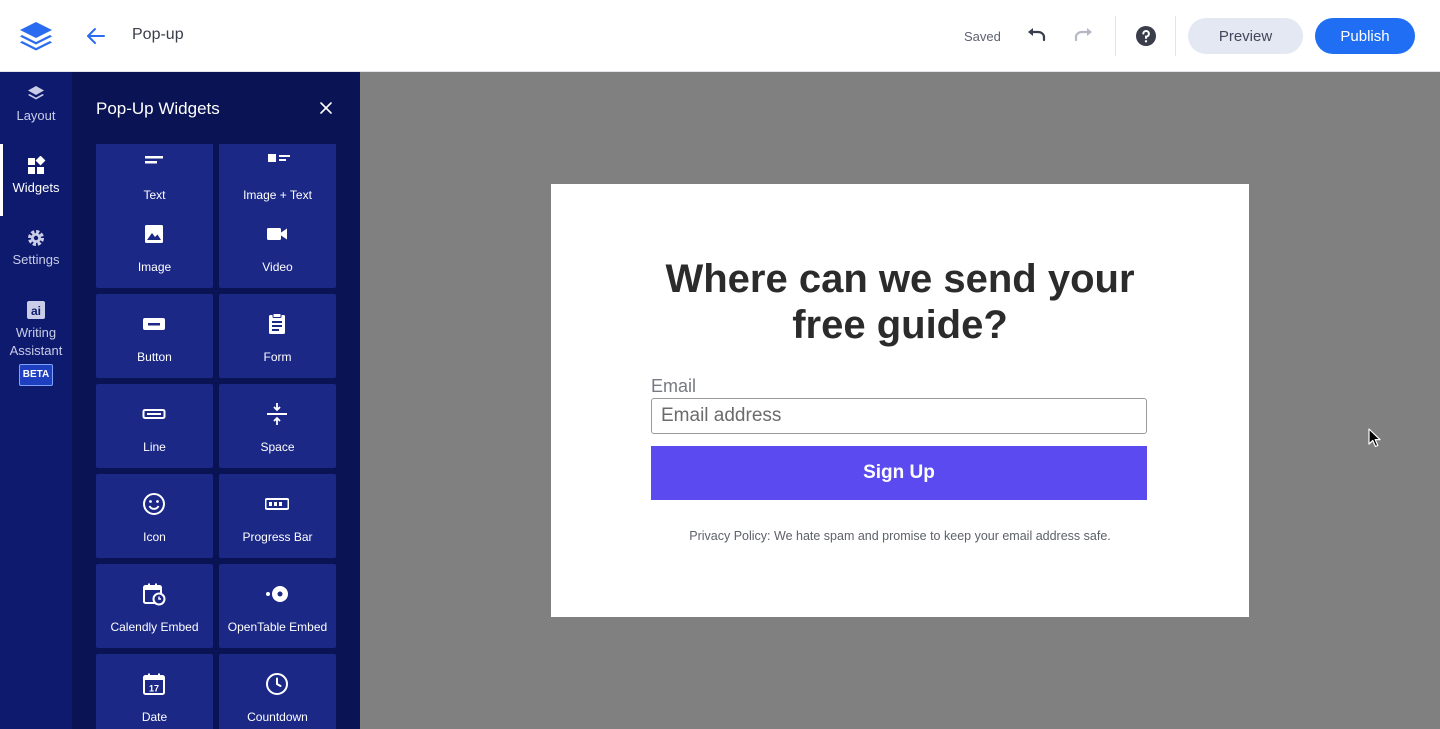 The height and width of the screenshot is (729, 1440). I want to click on widget-tile-button: Button, so click(154, 336).